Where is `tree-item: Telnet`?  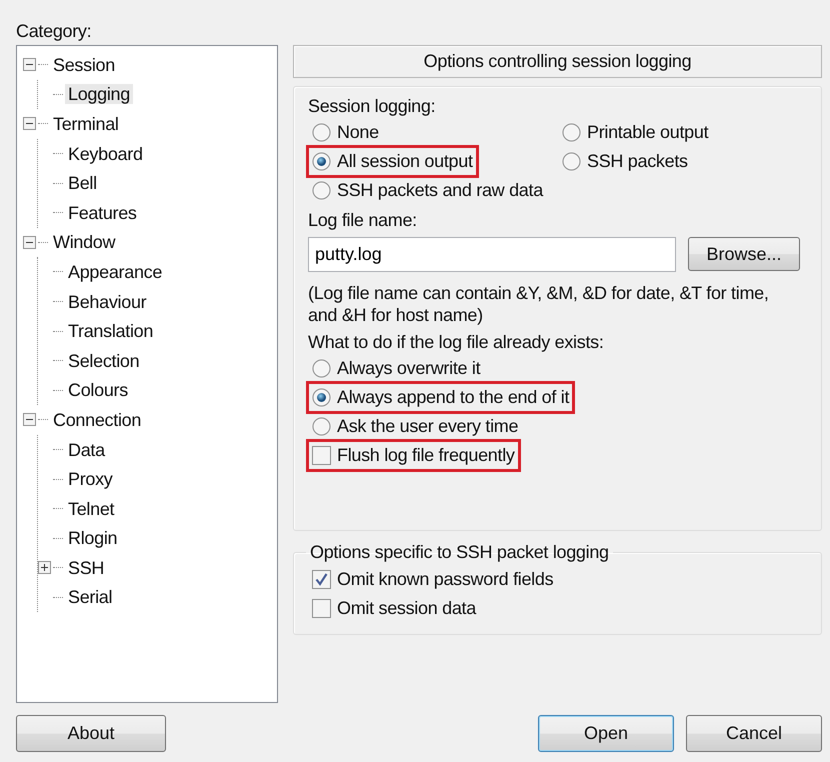
tree-item: Telnet is located at coordinates (91, 508).